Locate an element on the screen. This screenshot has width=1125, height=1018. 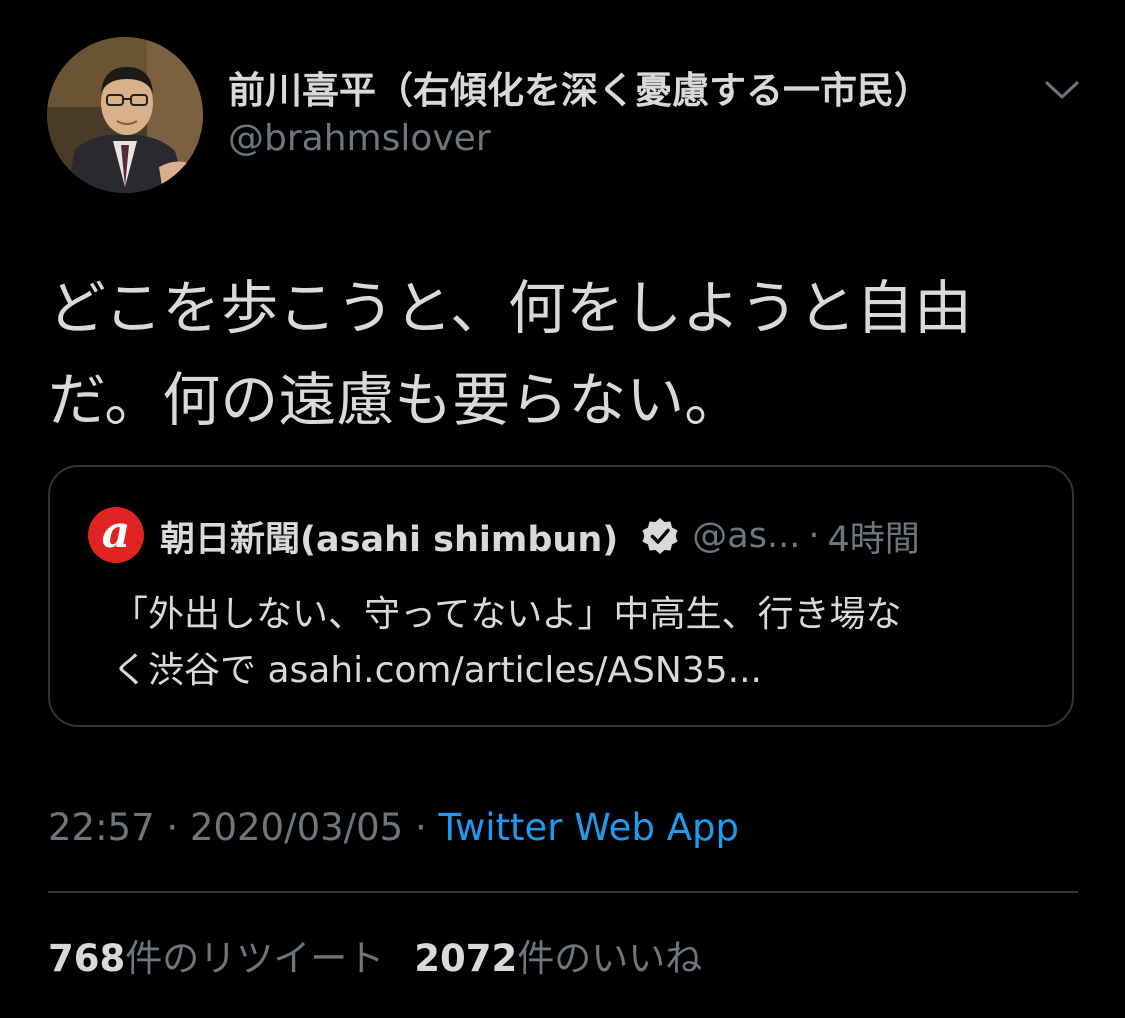
tweet-time: 22:57 is located at coordinates (101, 827).